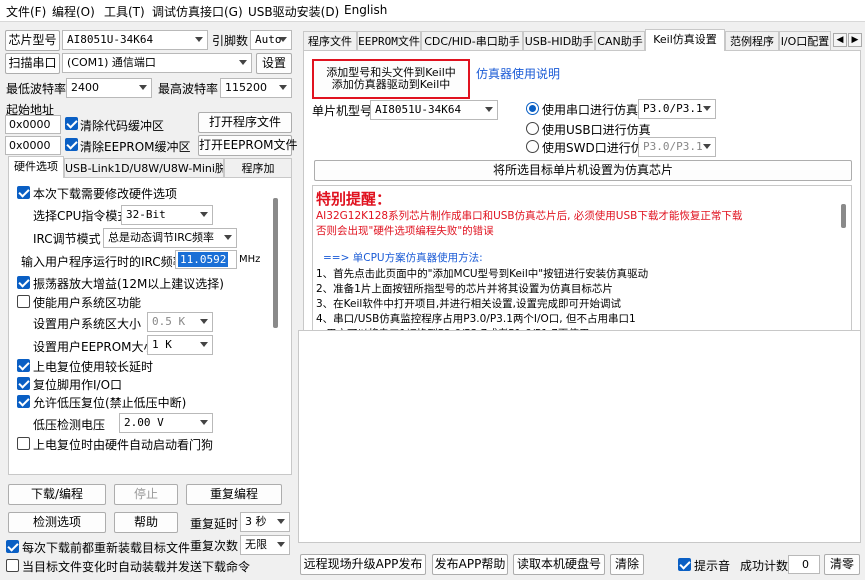  I want to click on step-3: 3、在Keil软件中打开项目,并进行相关设置,设置完成即可开始调试, so click(469, 304).